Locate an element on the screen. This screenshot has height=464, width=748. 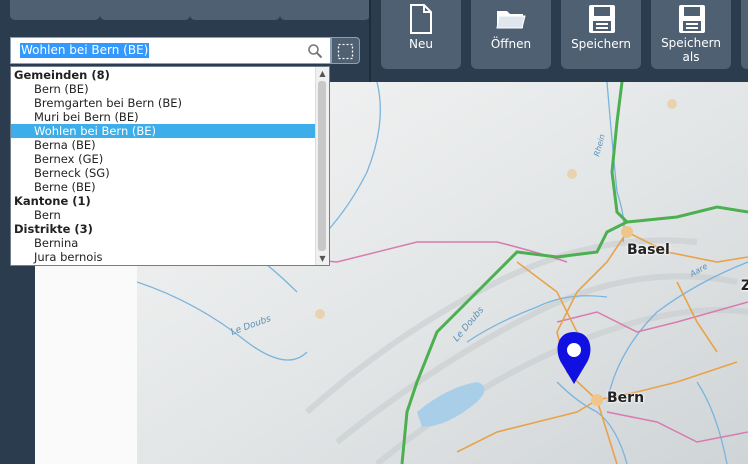
result-item: Berna (BE) is located at coordinates (163, 145).